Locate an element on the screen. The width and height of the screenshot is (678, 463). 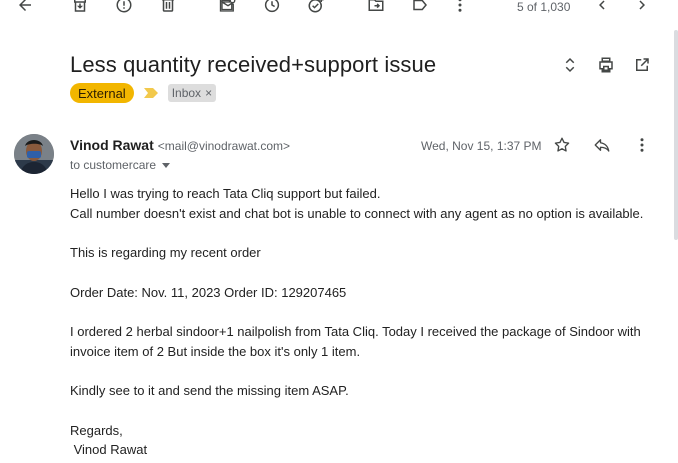
inbox-label-text: Inbox is located at coordinates (186, 93).